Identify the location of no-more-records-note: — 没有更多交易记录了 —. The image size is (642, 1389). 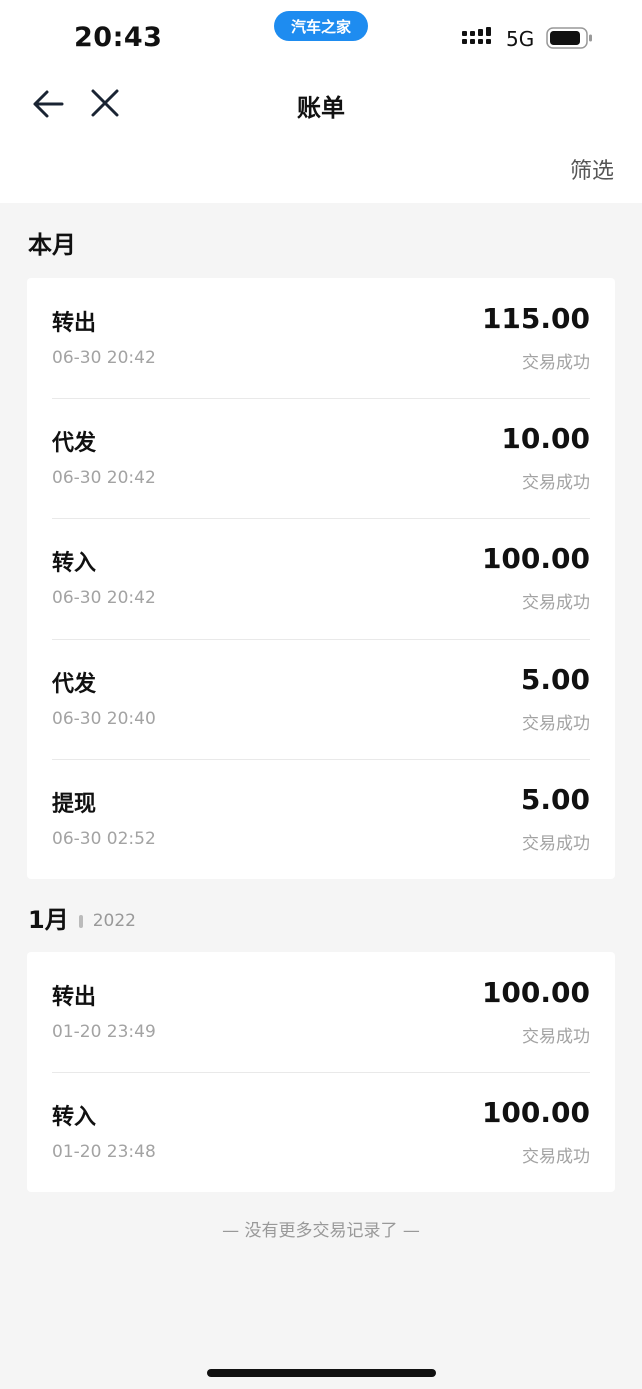
(321, 1231).